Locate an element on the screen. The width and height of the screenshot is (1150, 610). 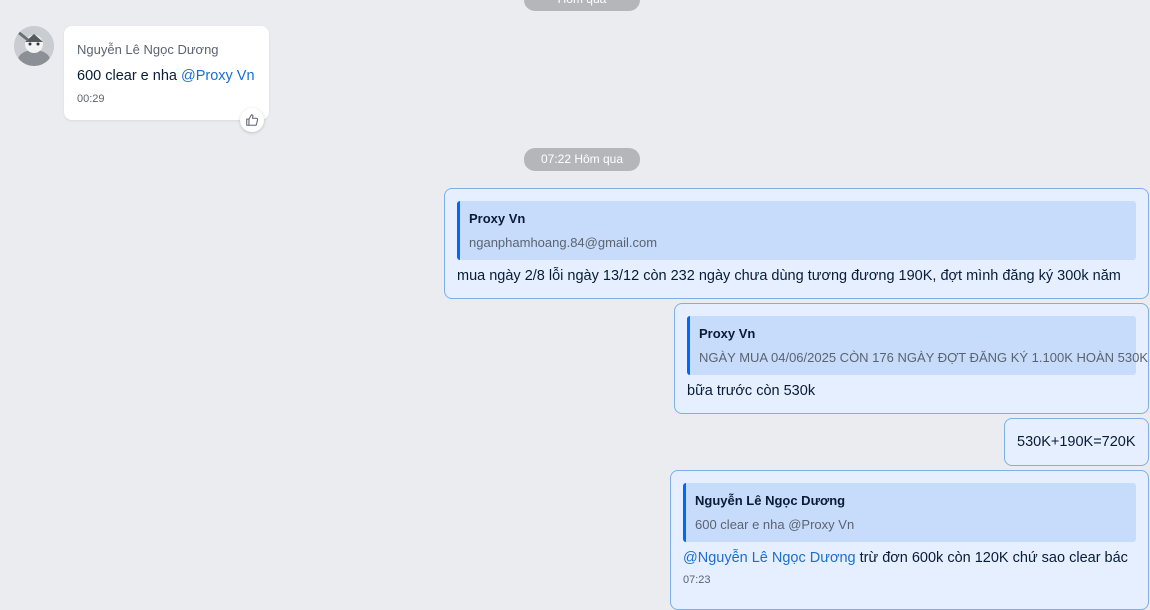
outgoing-message-bubble: 530K+190K=720K is located at coordinates (1076, 442).